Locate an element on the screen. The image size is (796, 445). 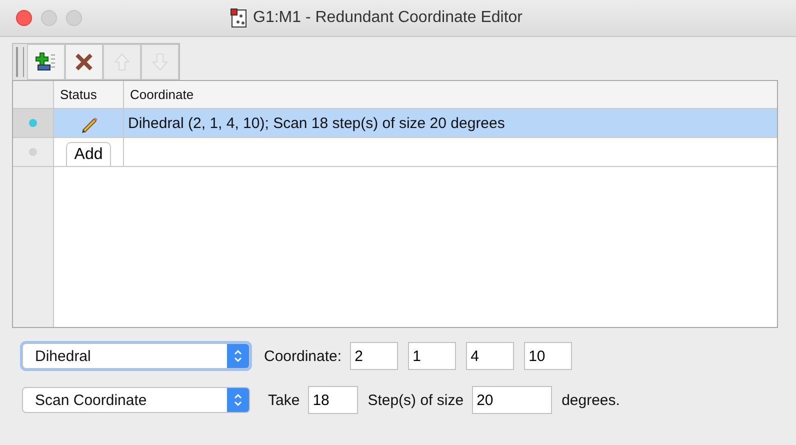
delete-button is located at coordinates (84, 62).